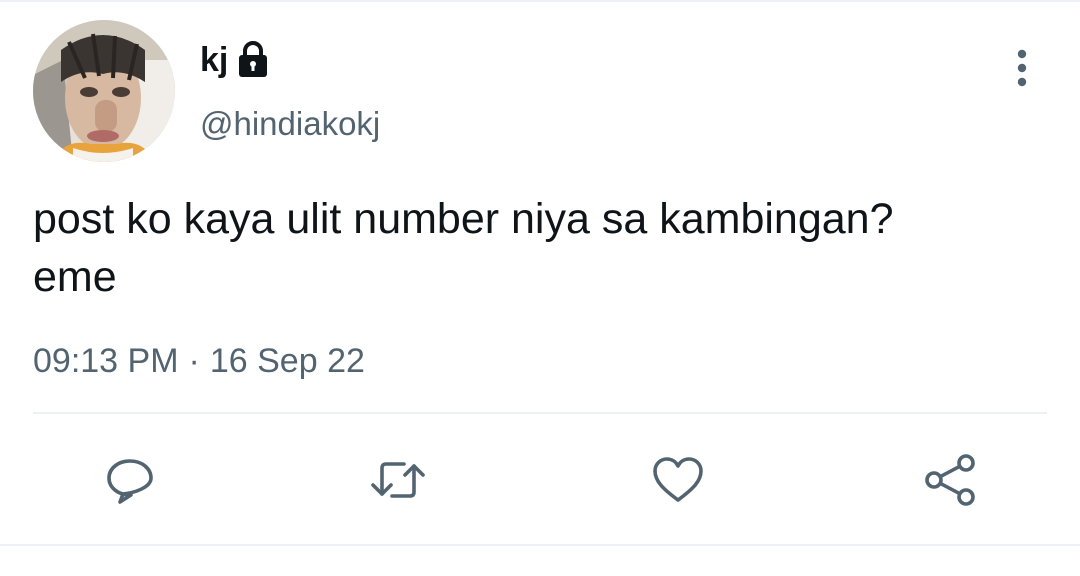 The height and width of the screenshot is (576, 1080). I want to click on tweet-time: 09:13 PM, so click(106, 361).